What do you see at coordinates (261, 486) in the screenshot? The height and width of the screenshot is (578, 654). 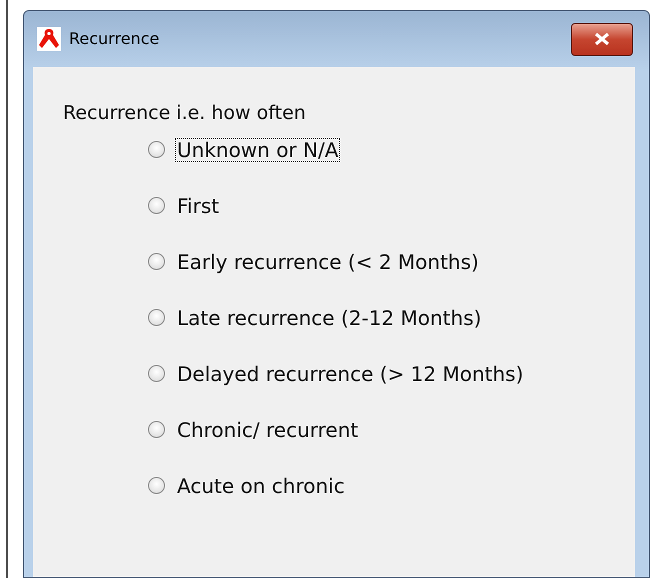 I see `option-label: Acute on chronic` at bounding box center [261, 486].